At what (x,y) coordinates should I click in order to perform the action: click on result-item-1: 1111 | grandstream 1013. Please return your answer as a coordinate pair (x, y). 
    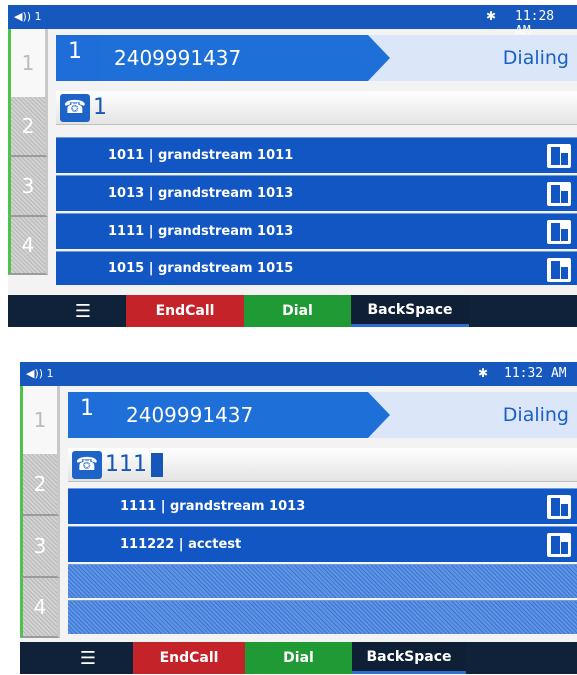
    Looking at the image, I should click on (322, 506).